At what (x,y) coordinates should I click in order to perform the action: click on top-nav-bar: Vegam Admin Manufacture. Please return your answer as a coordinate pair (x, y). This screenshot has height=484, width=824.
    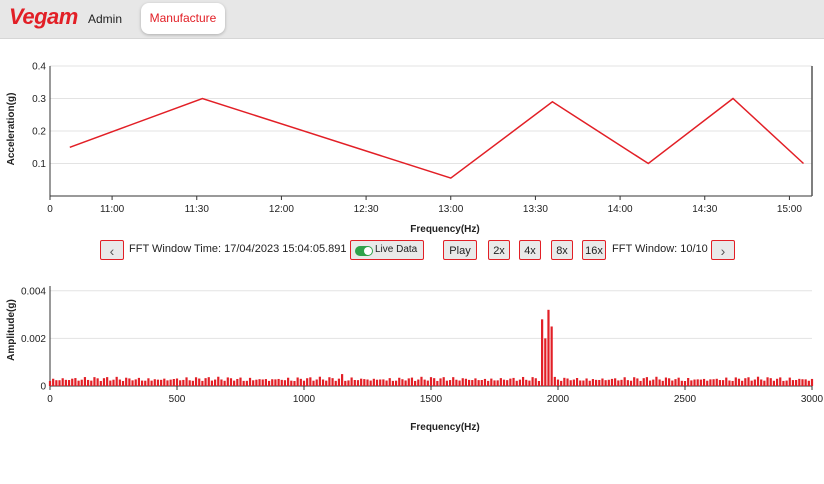
    Looking at the image, I should click on (412, 19).